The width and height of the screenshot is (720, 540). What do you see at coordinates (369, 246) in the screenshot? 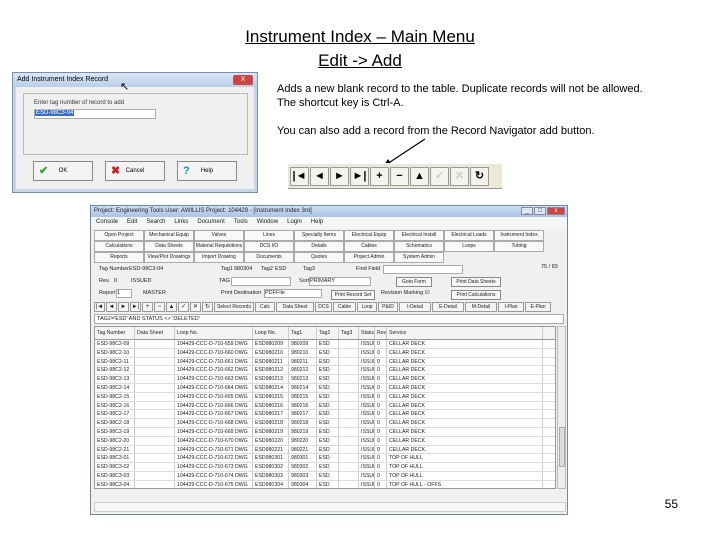
I see `nav-cables: Cables` at bounding box center [369, 246].